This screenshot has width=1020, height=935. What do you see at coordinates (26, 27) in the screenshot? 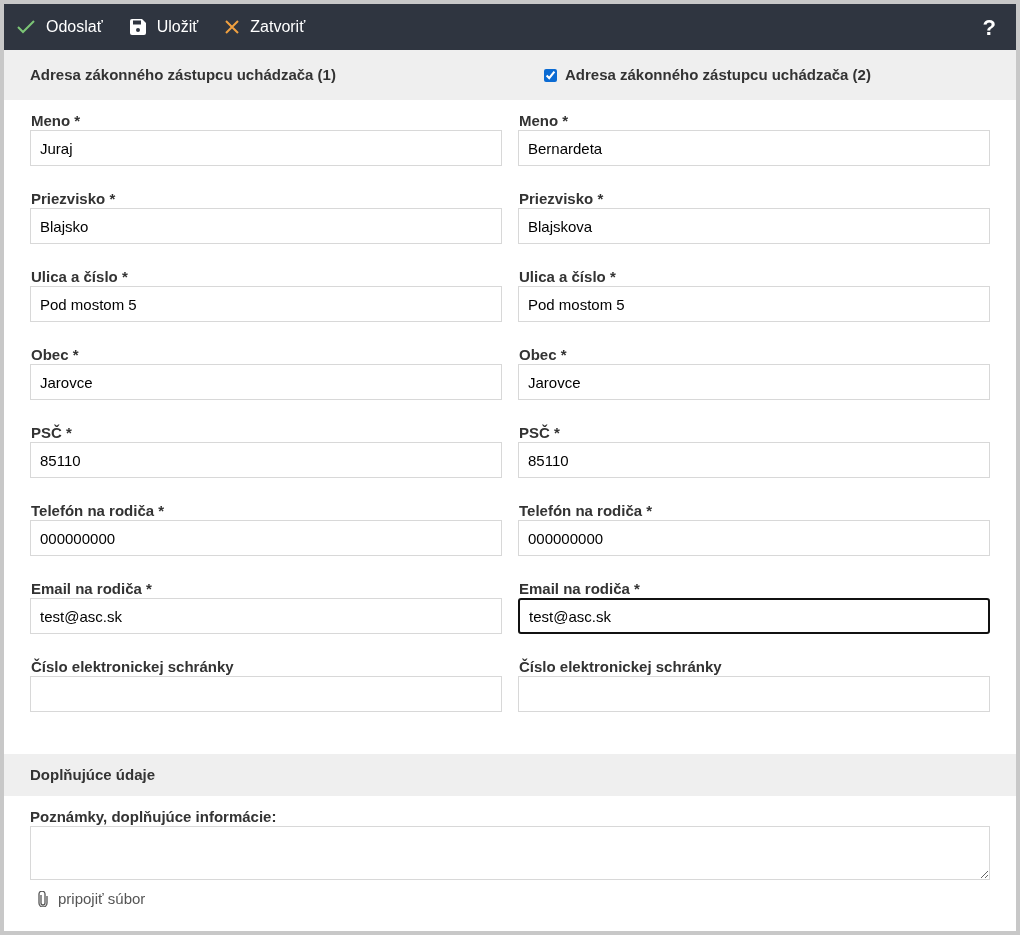
I see `check-icon` at bounding box center [26, 27].